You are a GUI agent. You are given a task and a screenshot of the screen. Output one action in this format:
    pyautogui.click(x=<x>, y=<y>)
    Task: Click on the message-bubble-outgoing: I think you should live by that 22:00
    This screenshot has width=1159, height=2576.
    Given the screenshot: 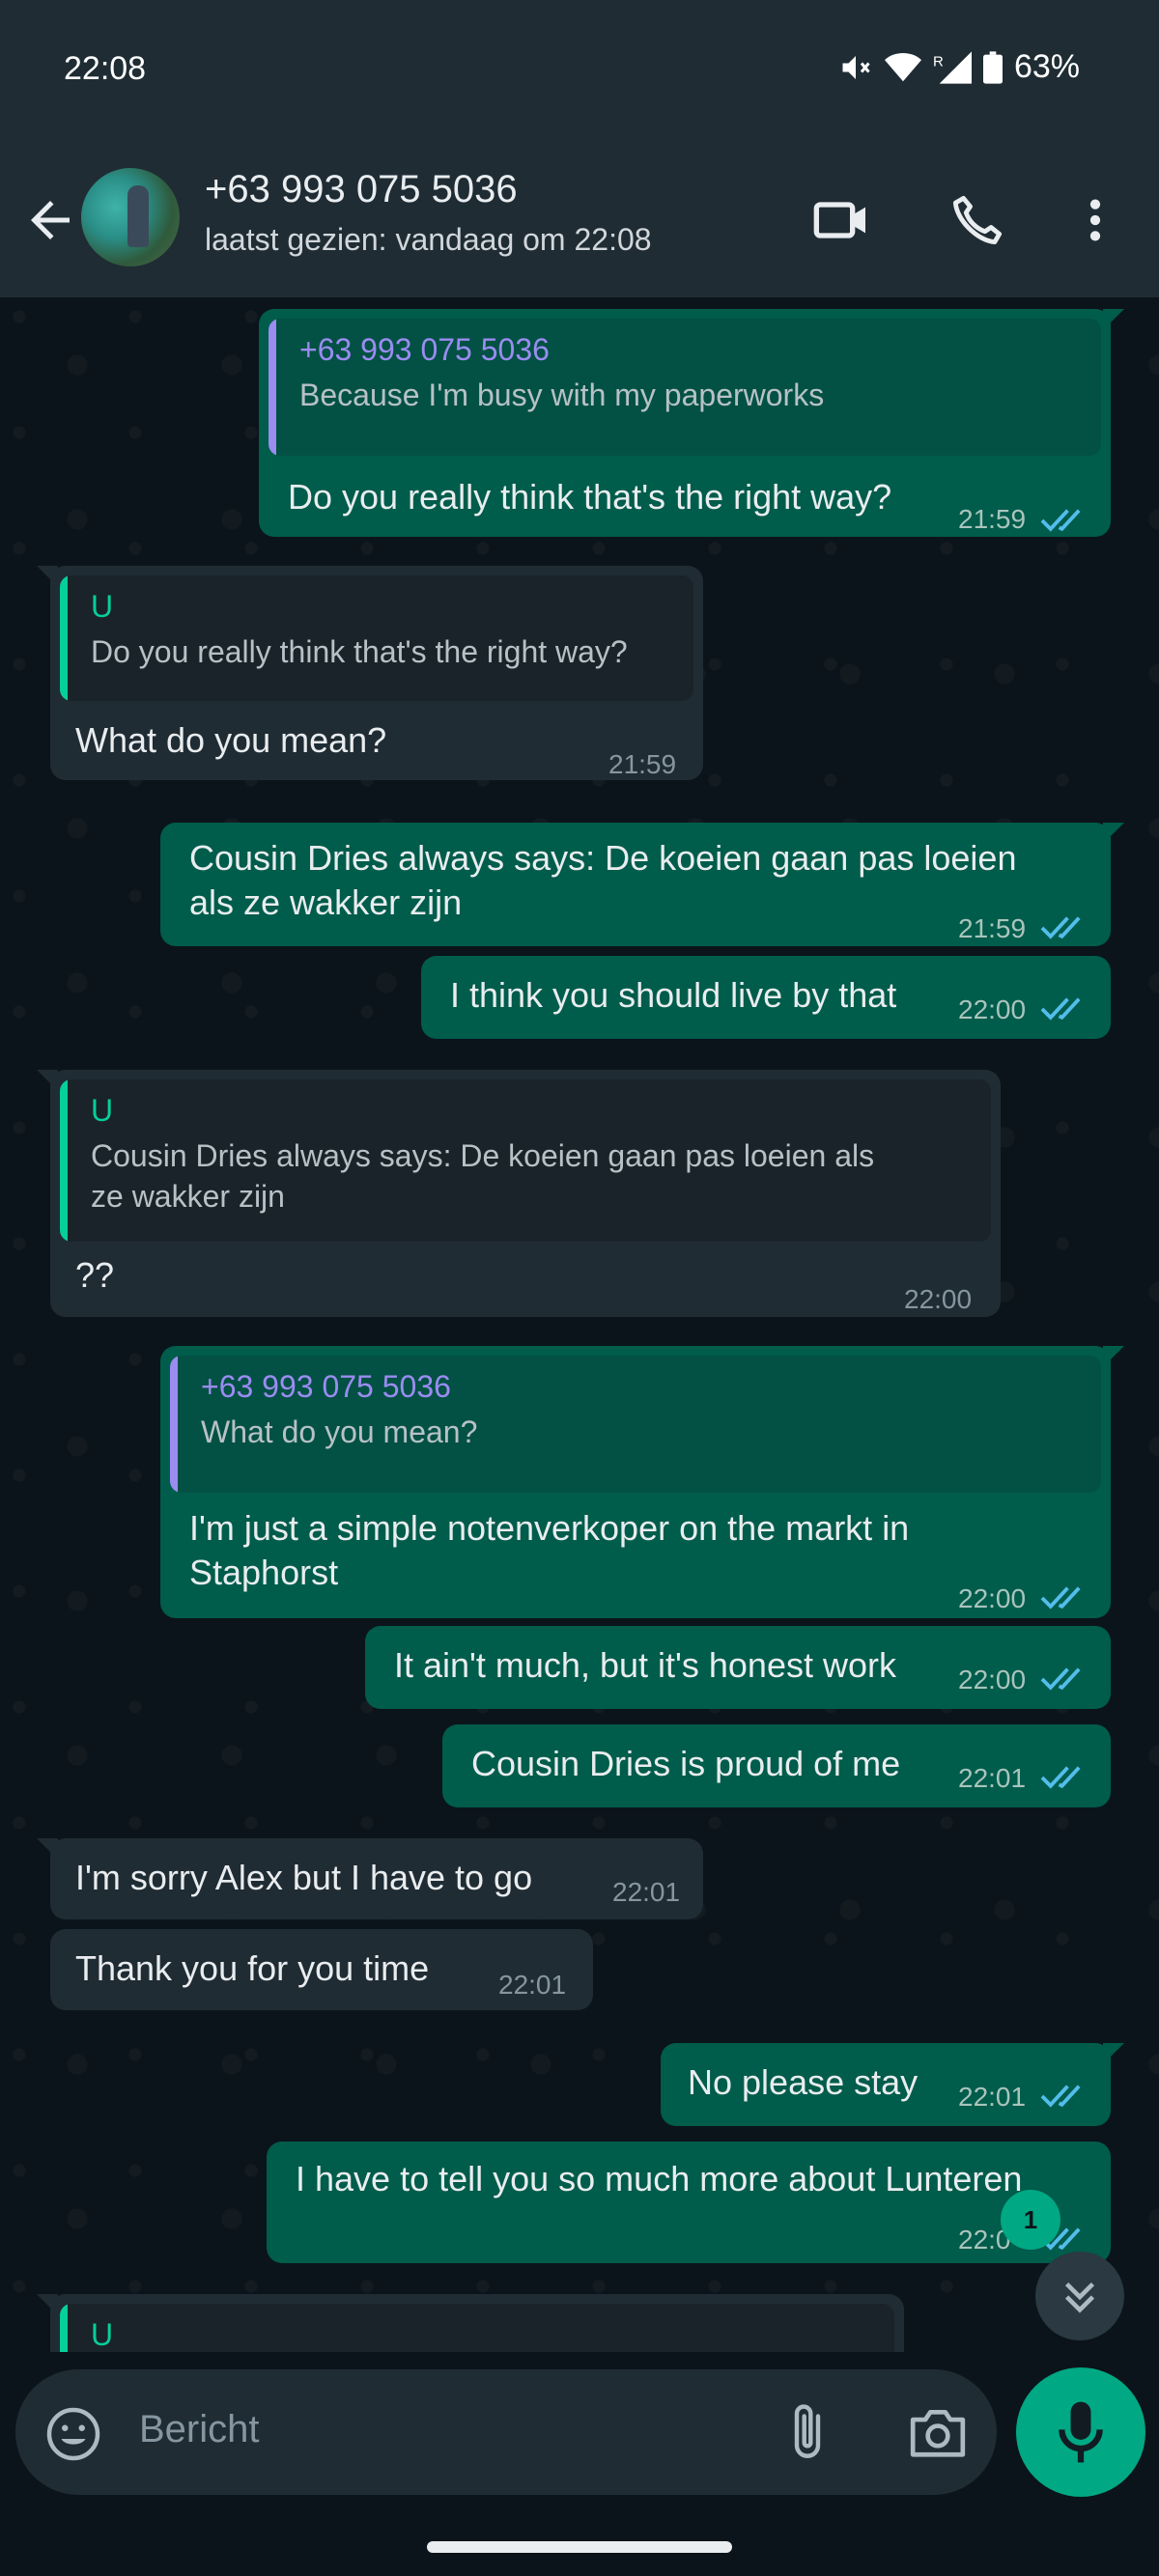 What is the action you would take?
    pyautogui.click(x=766, y=997)
    